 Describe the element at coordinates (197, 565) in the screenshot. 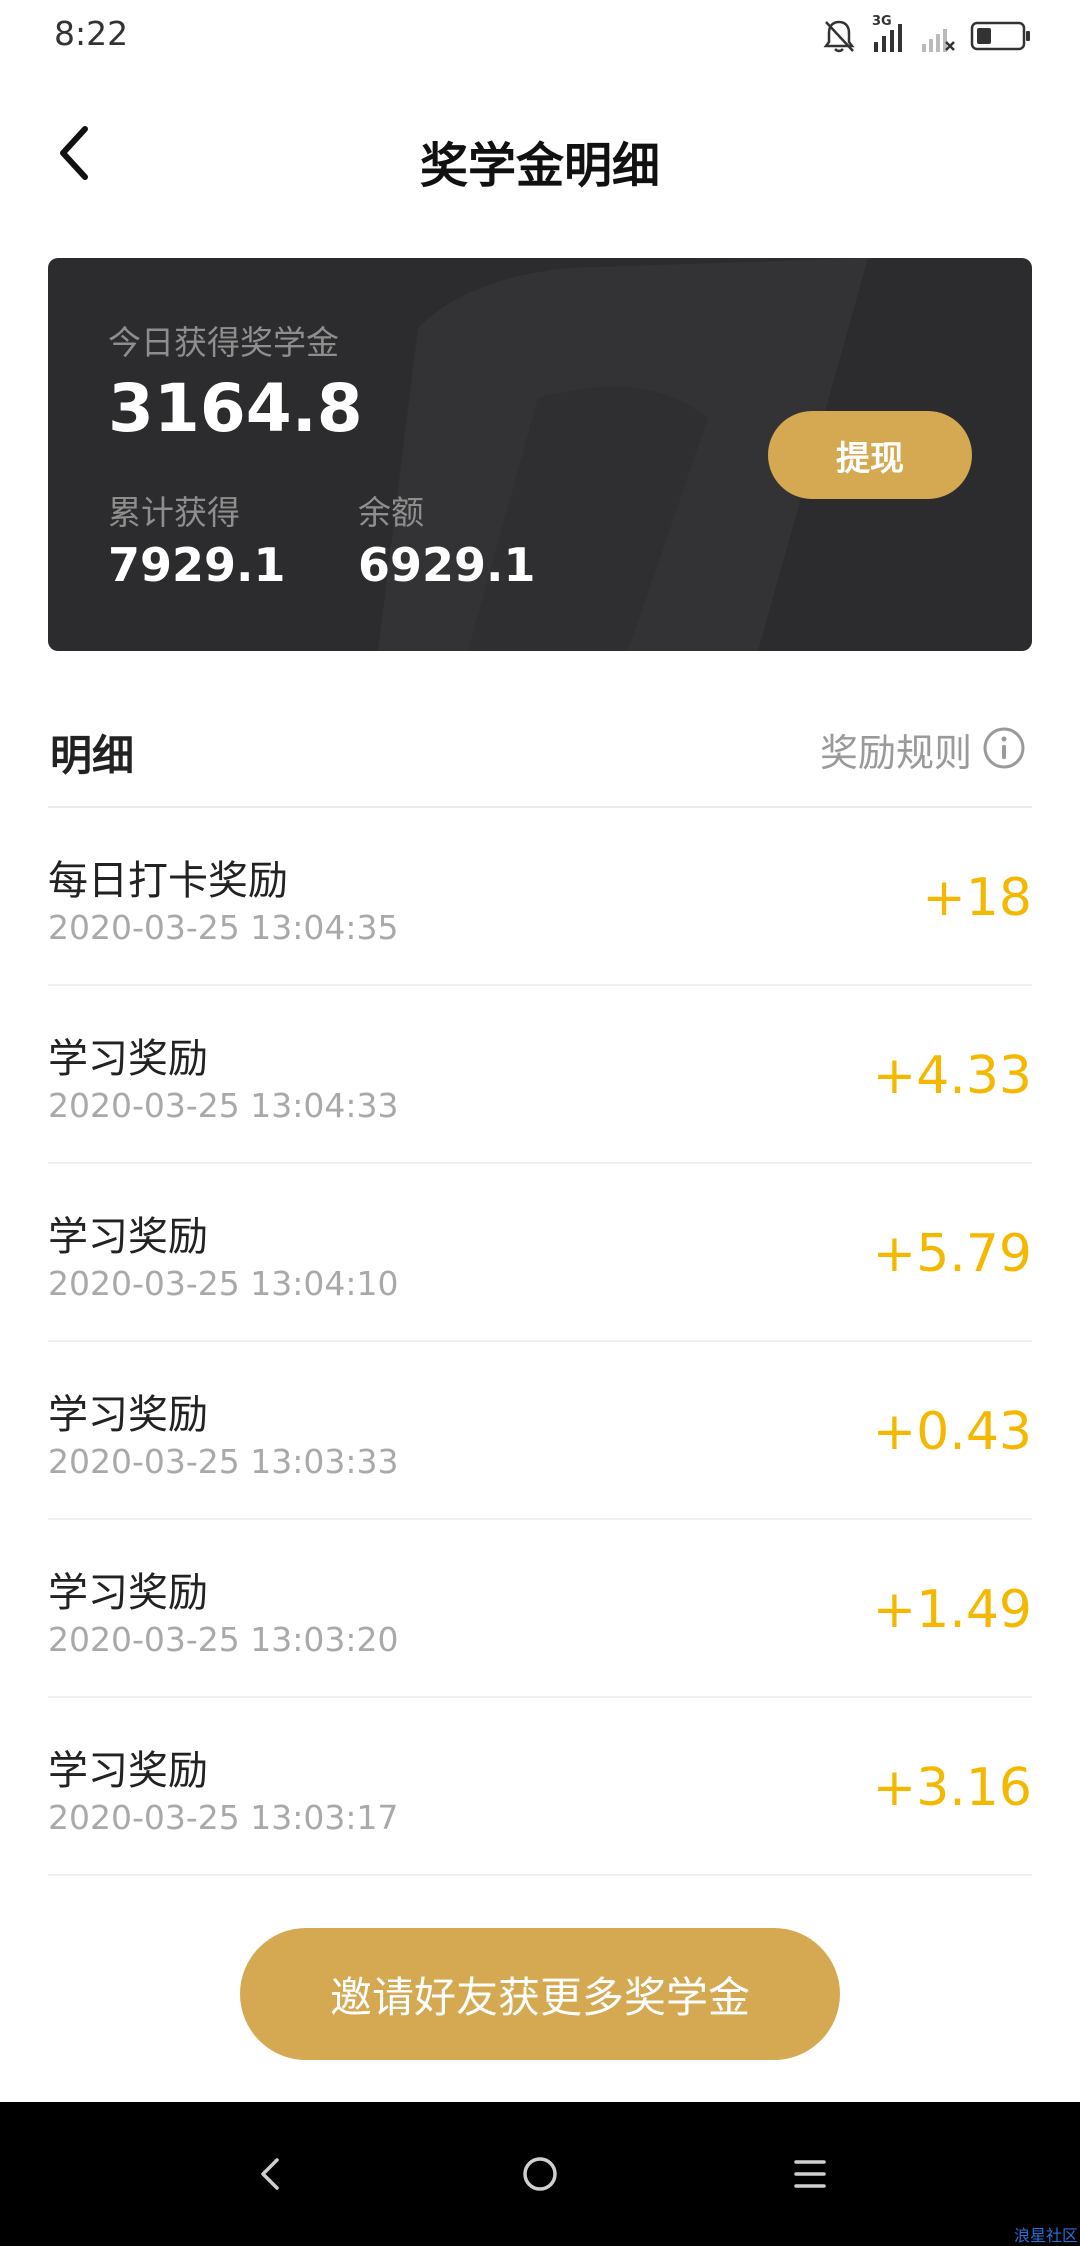

I see `total-earned-value: 7929.1` at that location.